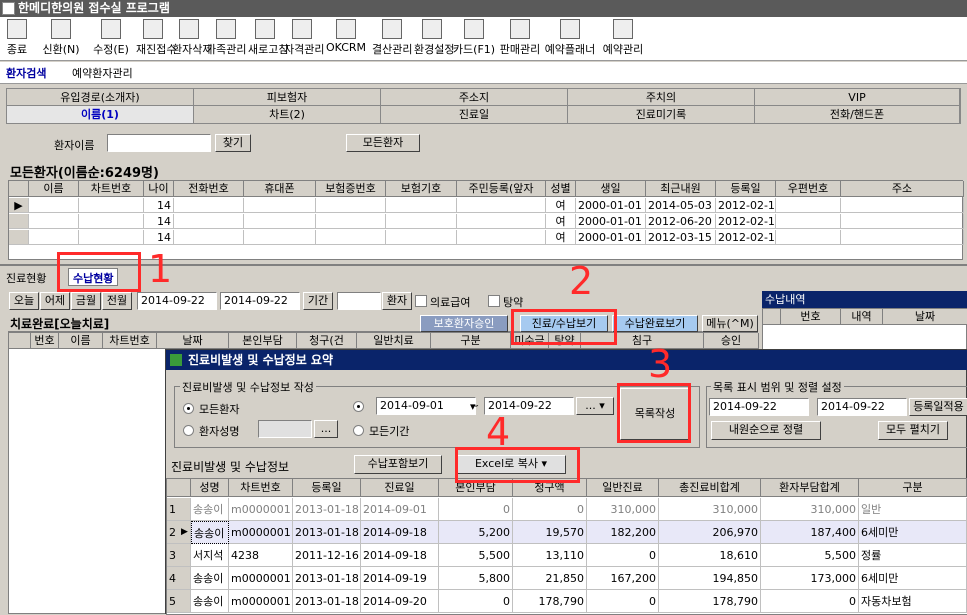  Describe the element at coordinates (474, 39) in the screenshot. I see `toolbar-button-11: 카드(F1)` at that location.